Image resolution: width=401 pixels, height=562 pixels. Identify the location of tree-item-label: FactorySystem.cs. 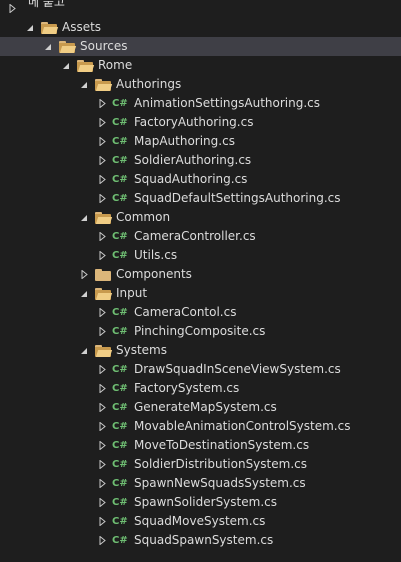
(187, 388).